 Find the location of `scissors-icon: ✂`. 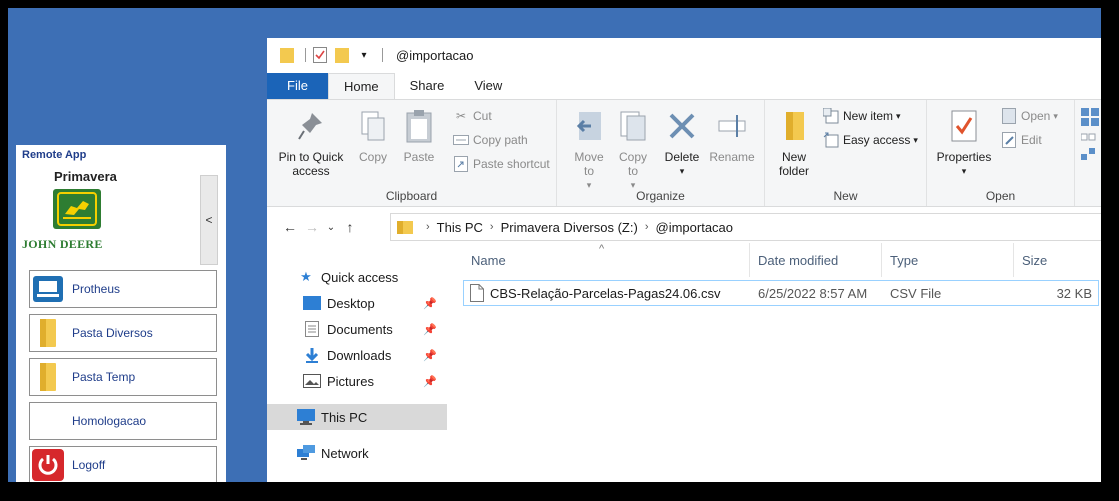

scissors-icon: ✂ is located at coordinates (461, 116).